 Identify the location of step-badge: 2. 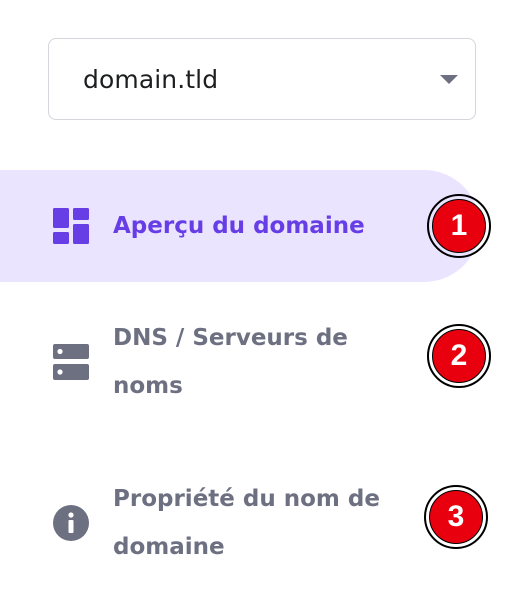
(459, 356).